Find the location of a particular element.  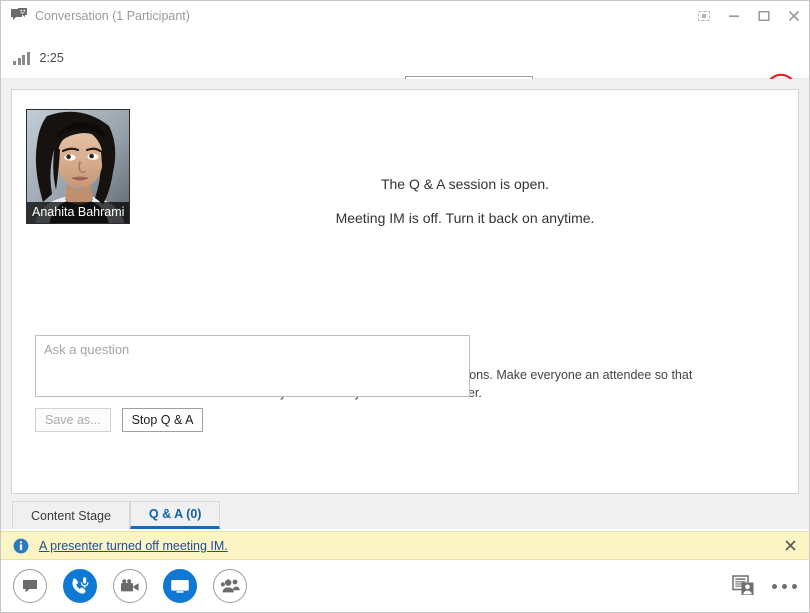

video-participant-name: Anahita Bahrami is located at coordinates (78, 212).